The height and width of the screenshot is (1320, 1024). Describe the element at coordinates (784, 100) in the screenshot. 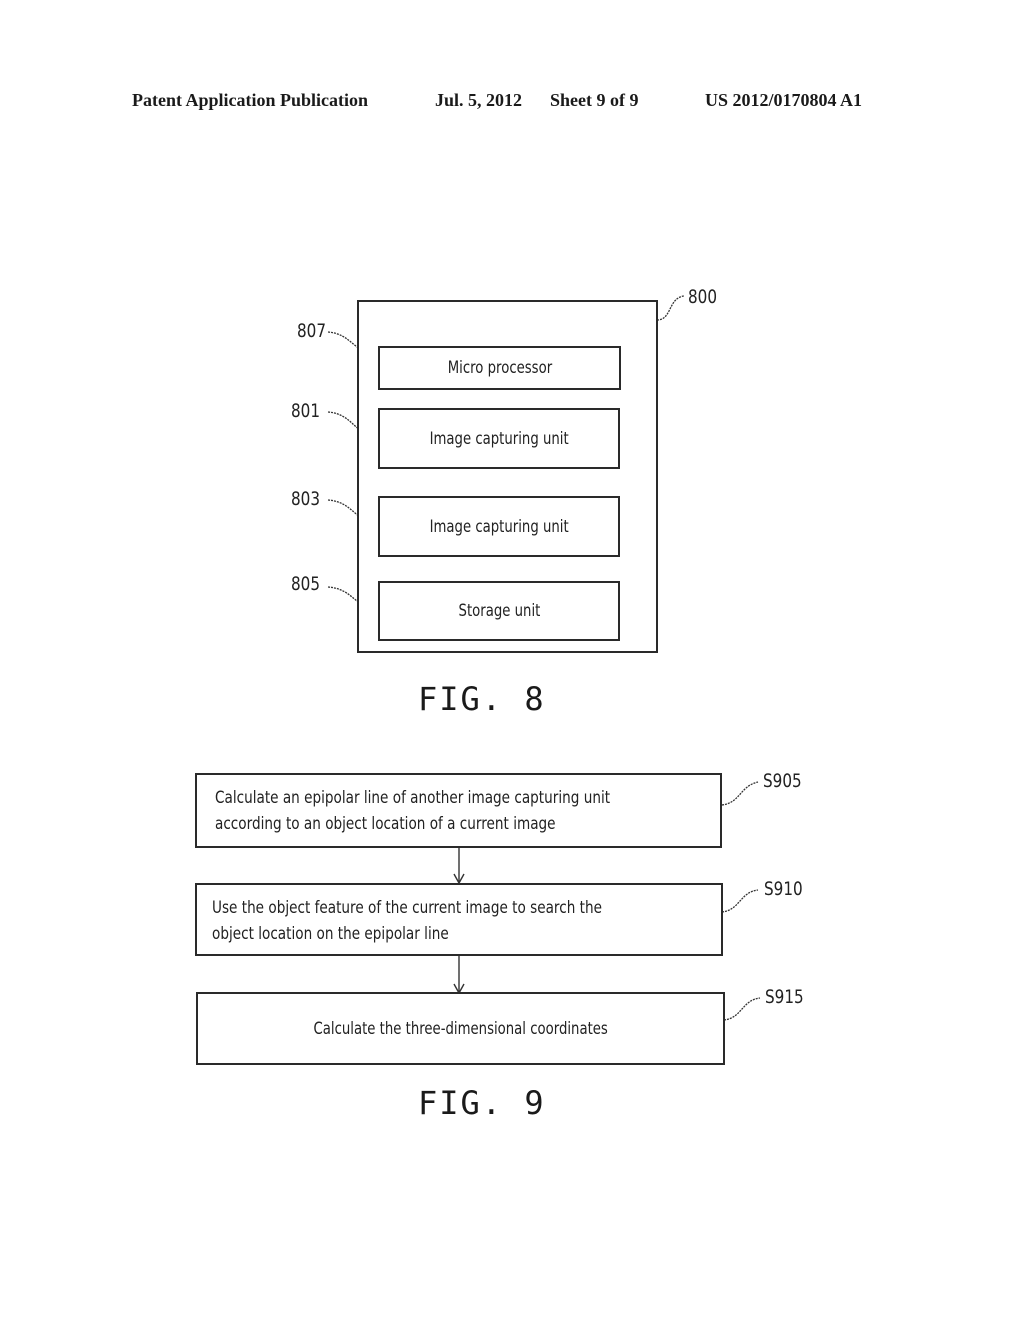

I see `patent-number: US 2012/0170804 A1` at that location.